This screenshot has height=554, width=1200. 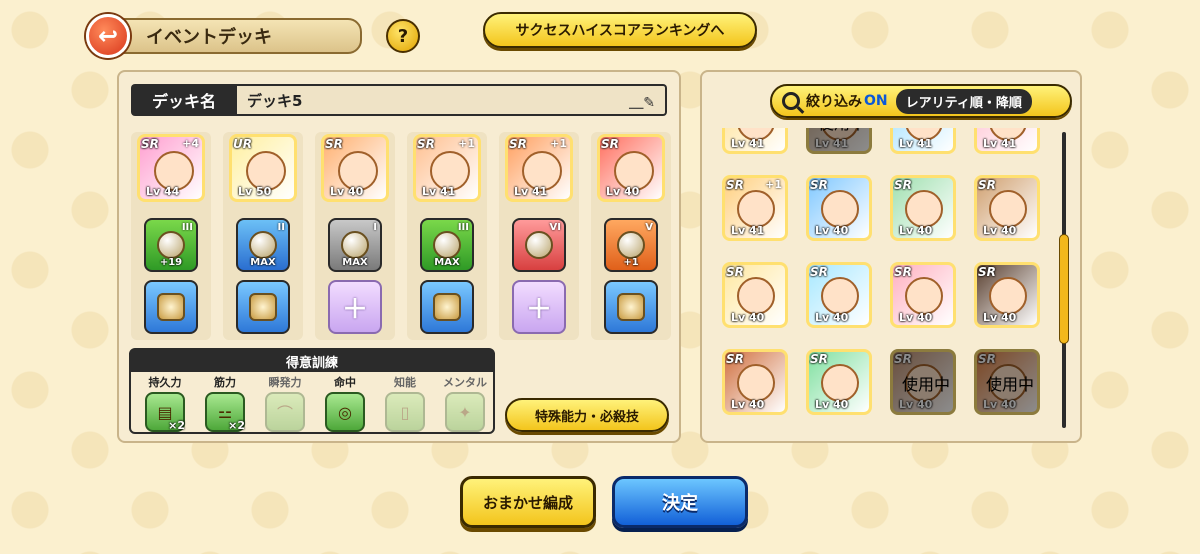 I want to click on deck-card: SR +4 Lv 44, so click(x=171, y=168).